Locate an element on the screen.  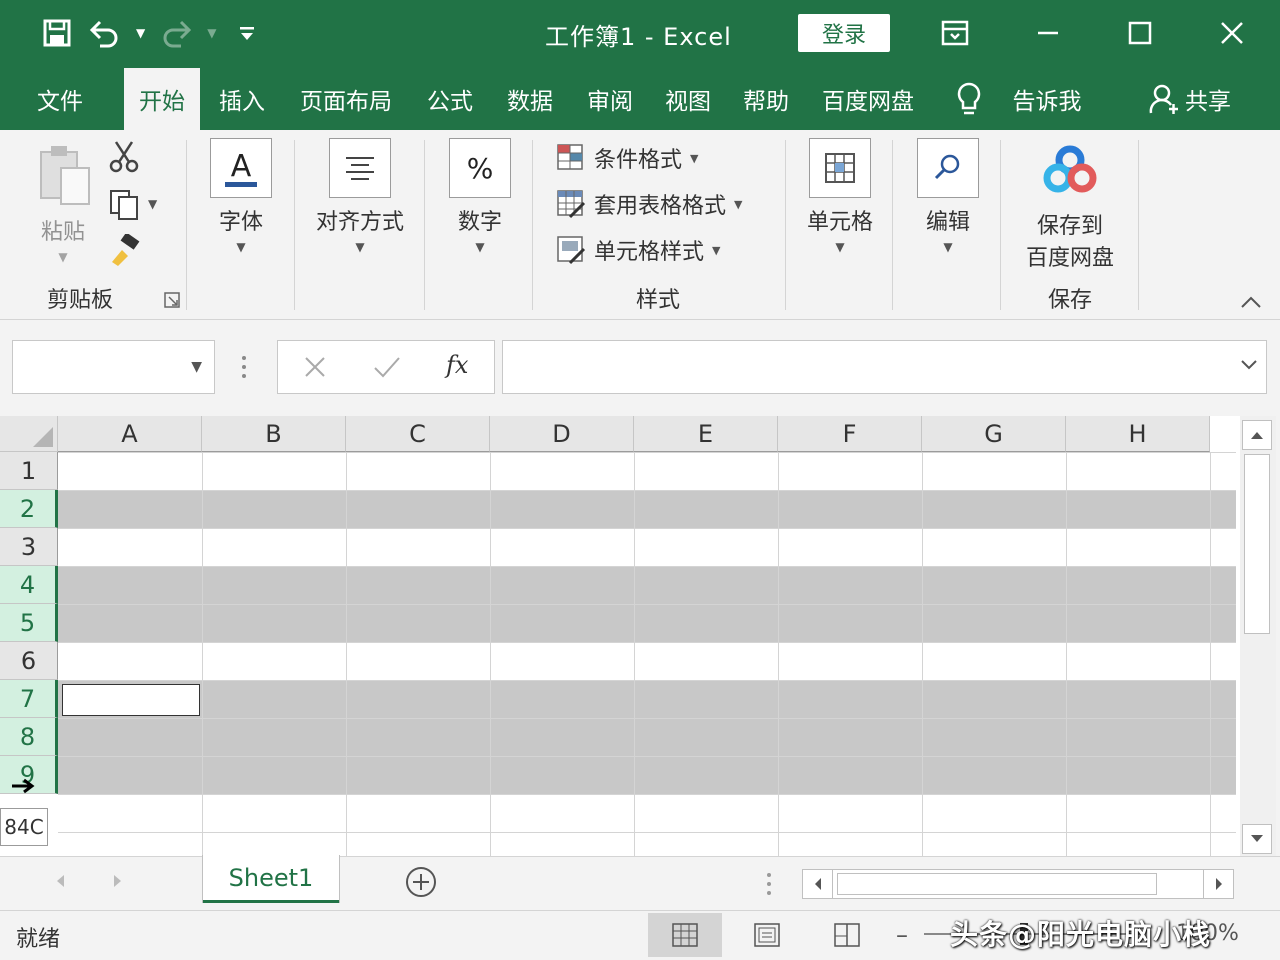
undo-dropdown-icon: ▼ is located at coordinates (140, 33).